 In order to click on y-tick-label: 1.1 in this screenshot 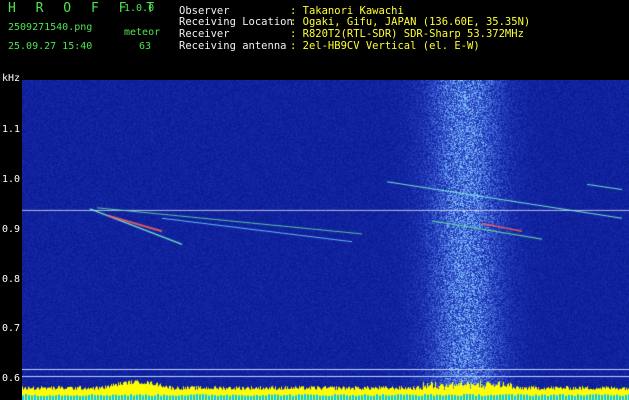, I will do `click(11, 129)`.